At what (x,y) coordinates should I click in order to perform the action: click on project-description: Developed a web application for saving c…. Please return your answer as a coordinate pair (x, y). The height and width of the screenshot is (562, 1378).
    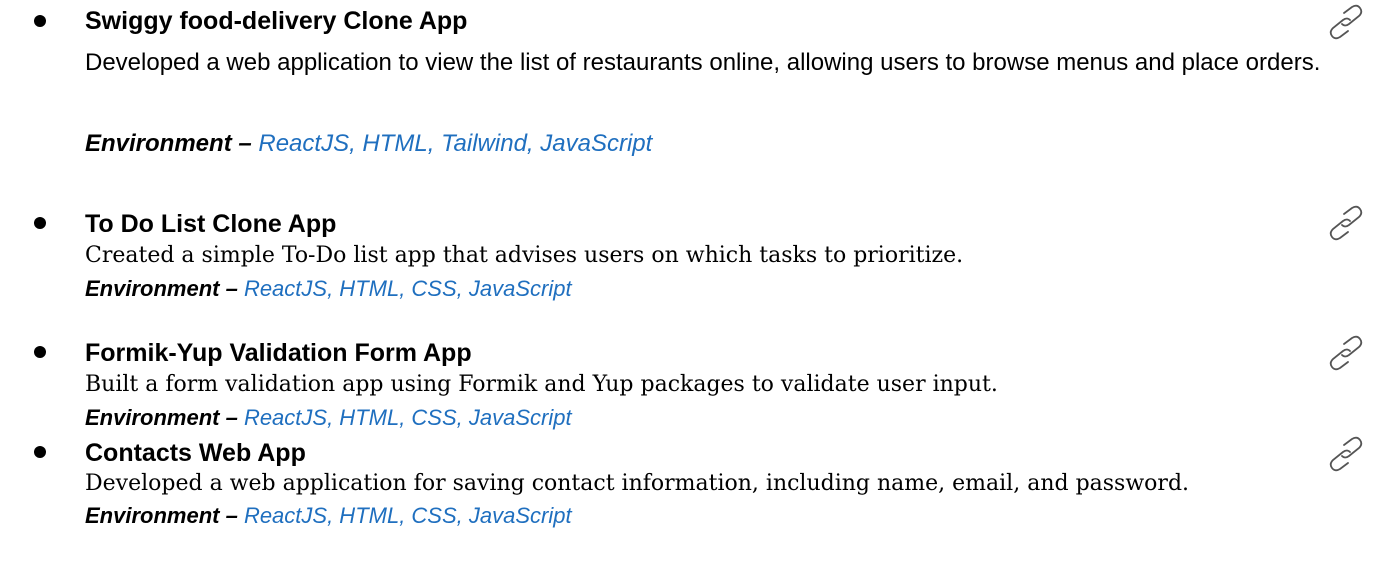
    Looking at the image, I should click on (637, 483).